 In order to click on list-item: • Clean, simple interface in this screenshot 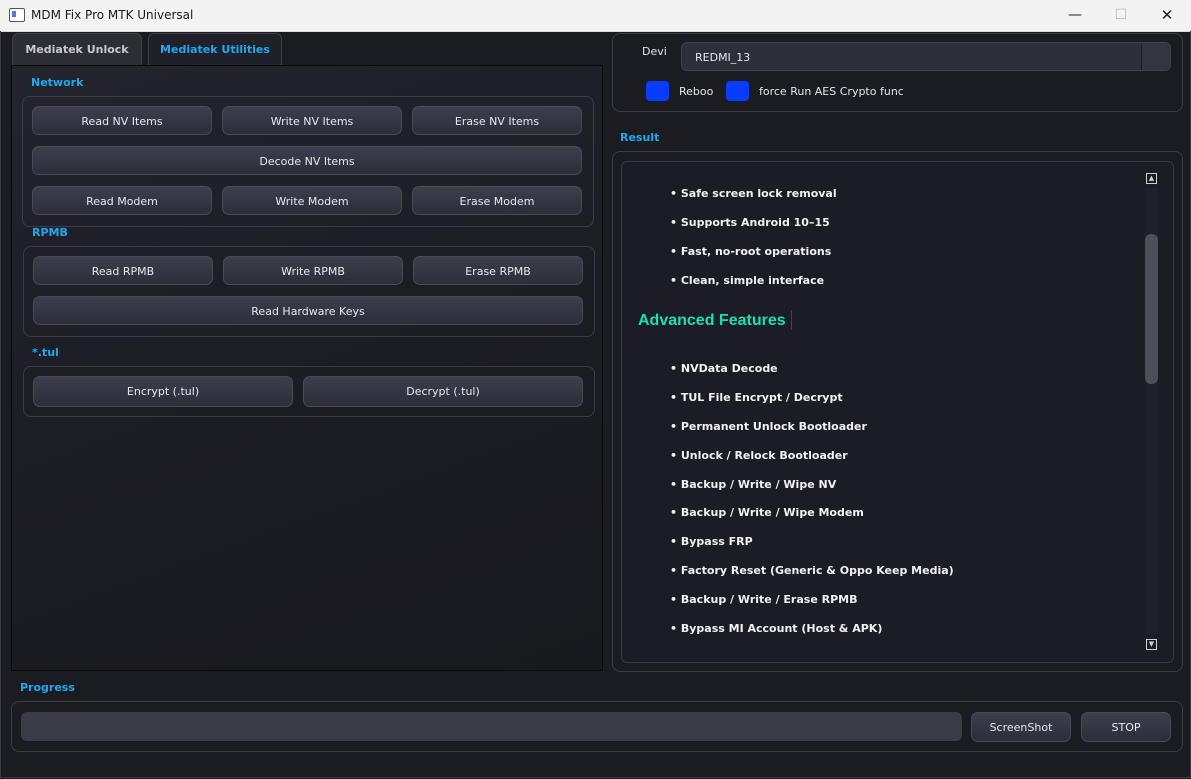, I will do `click(747, 280)`.